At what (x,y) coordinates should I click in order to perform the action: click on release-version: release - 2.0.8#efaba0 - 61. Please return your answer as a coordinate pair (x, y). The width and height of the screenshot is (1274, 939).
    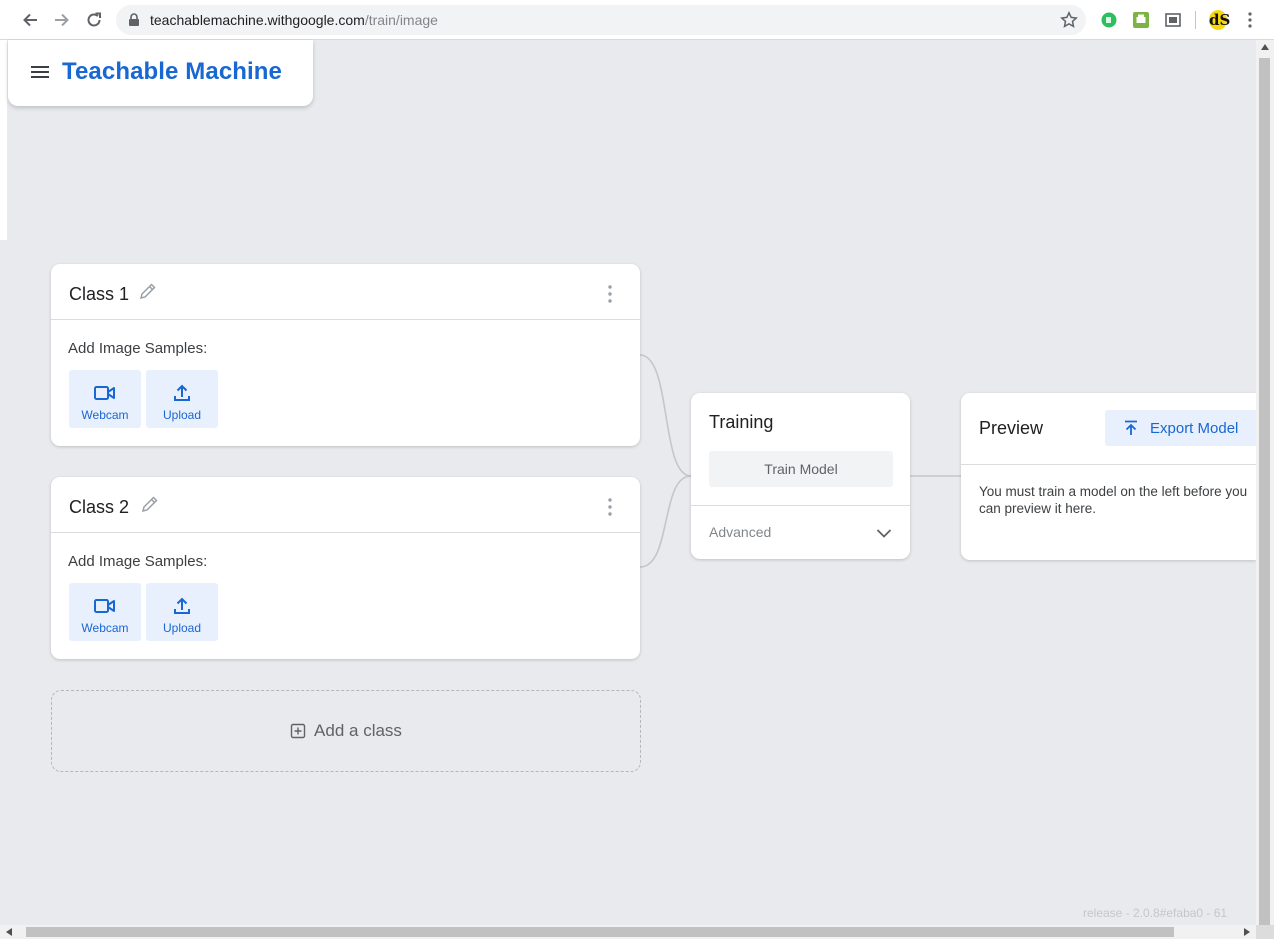
    Looking at the image, I should click on (1155, 913).